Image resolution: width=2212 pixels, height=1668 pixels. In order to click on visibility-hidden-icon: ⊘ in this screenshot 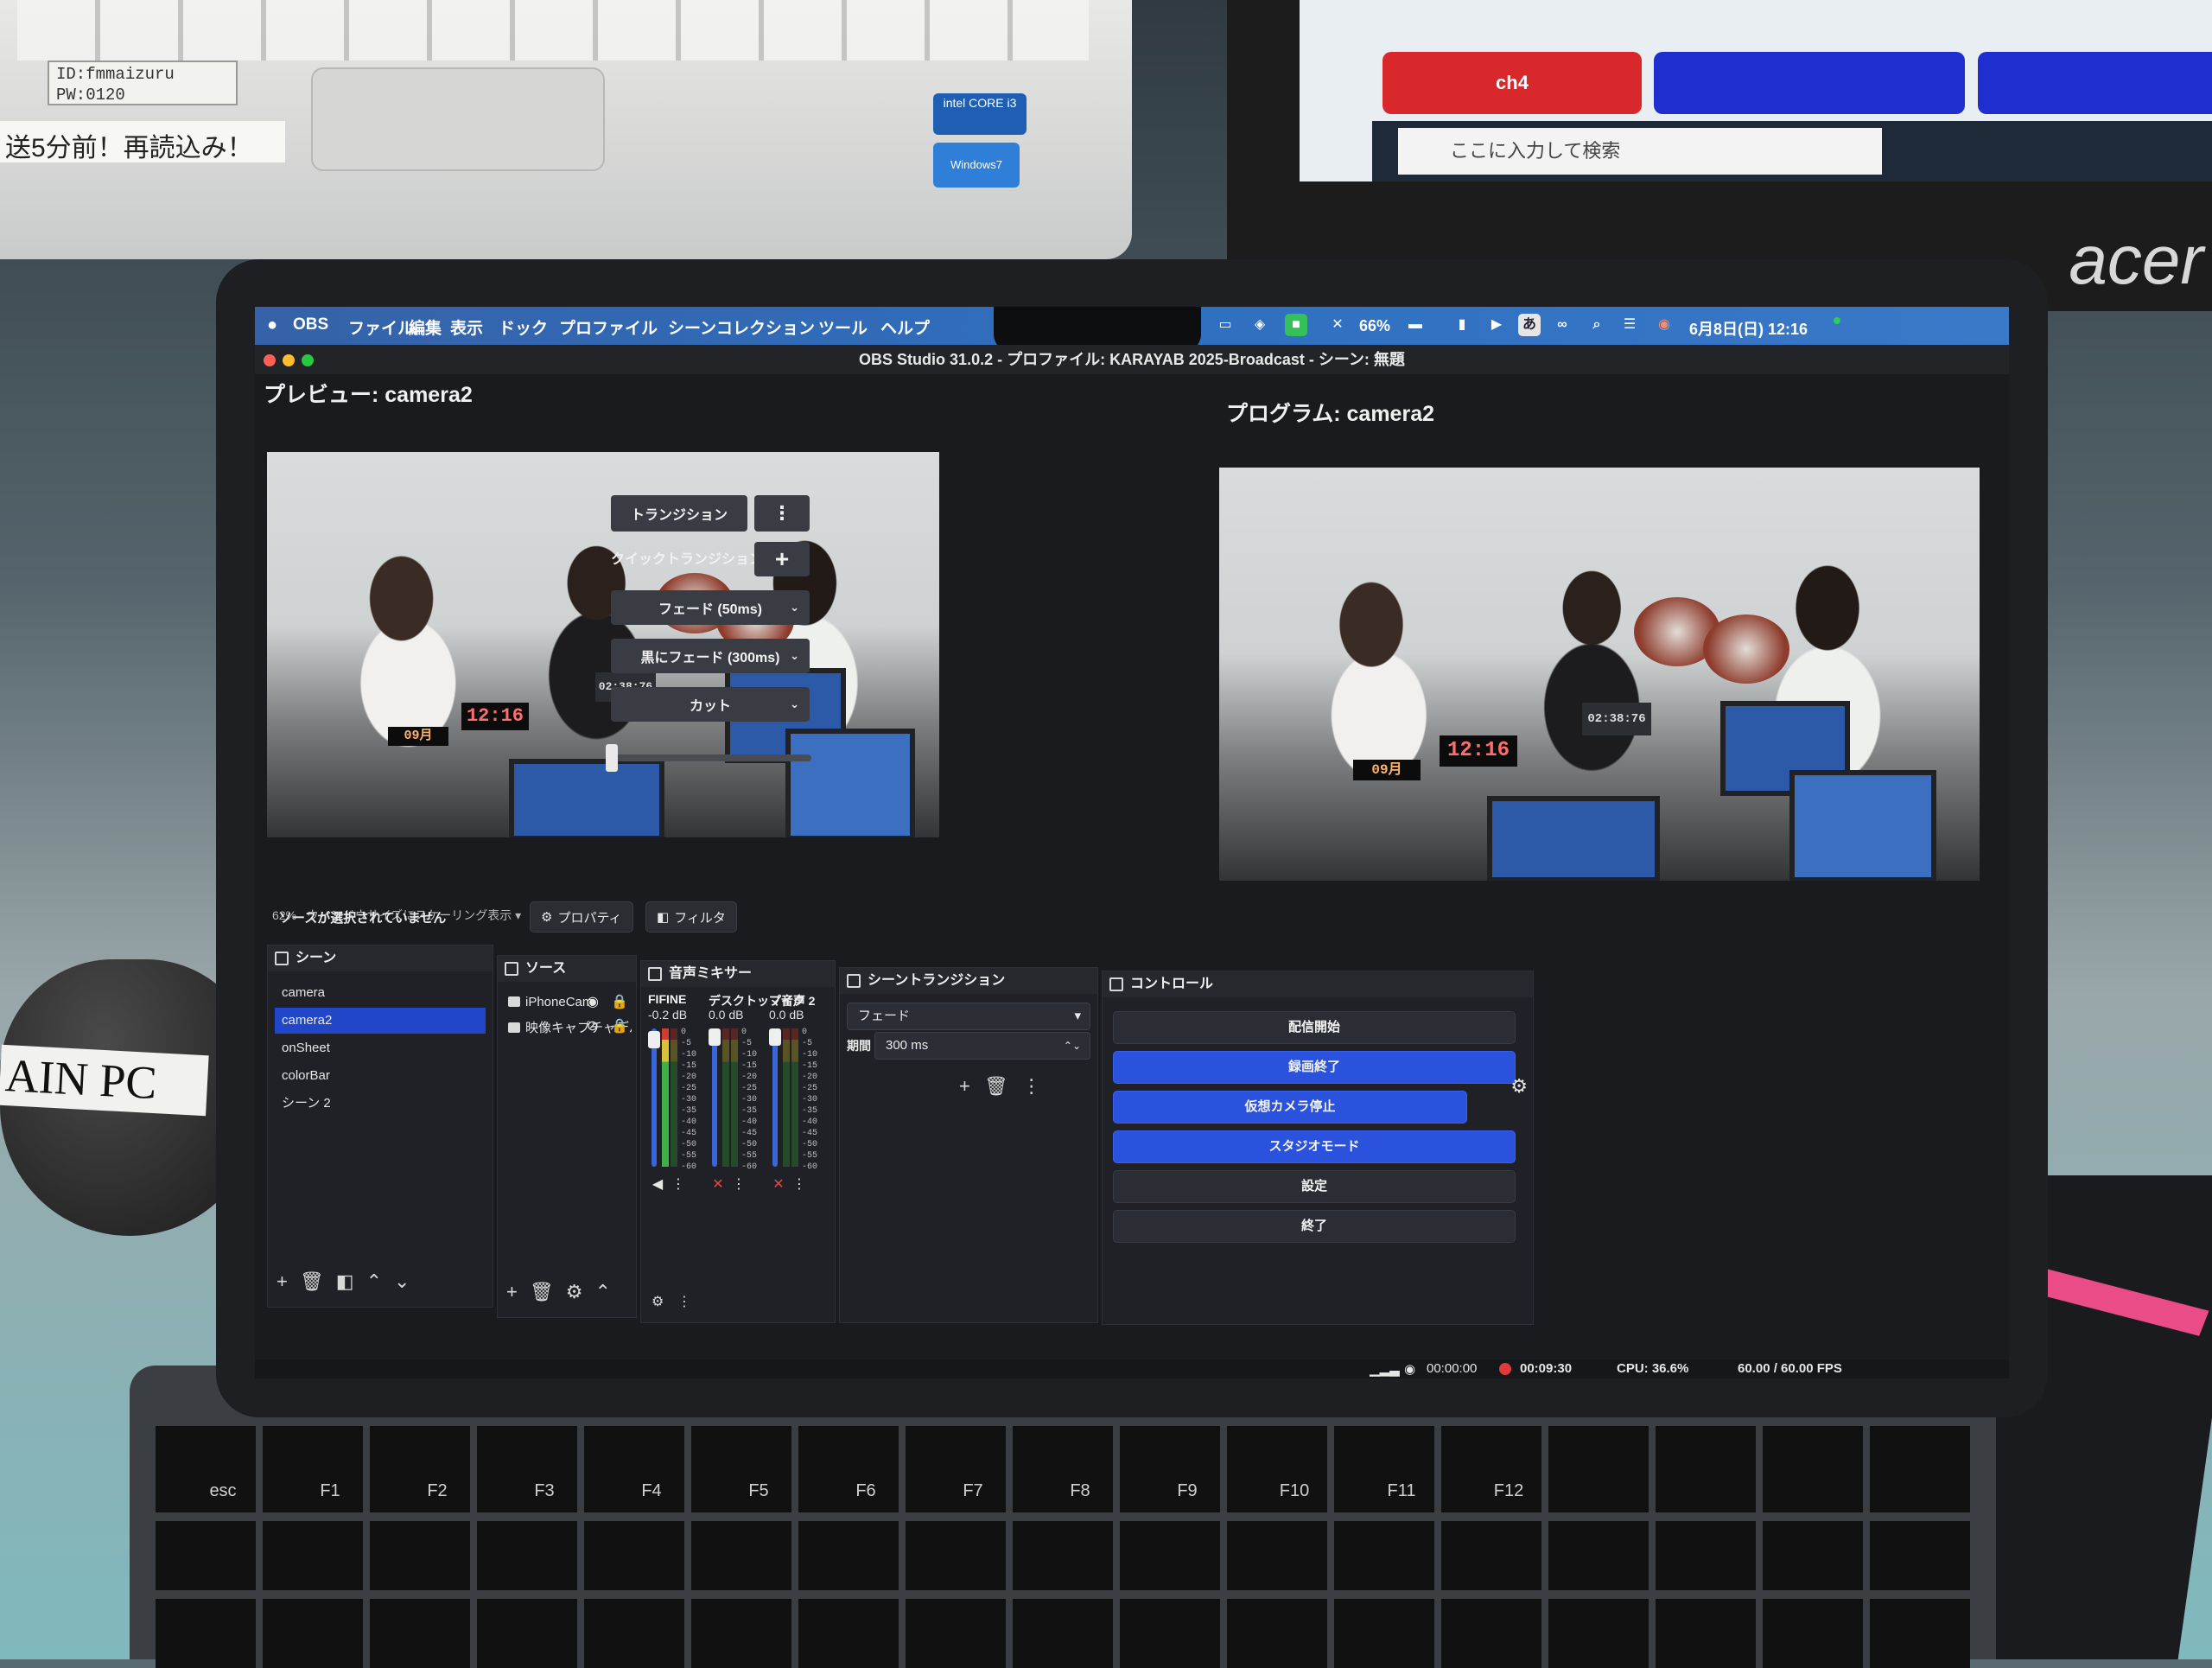, I will do `click(592, 1026)`.